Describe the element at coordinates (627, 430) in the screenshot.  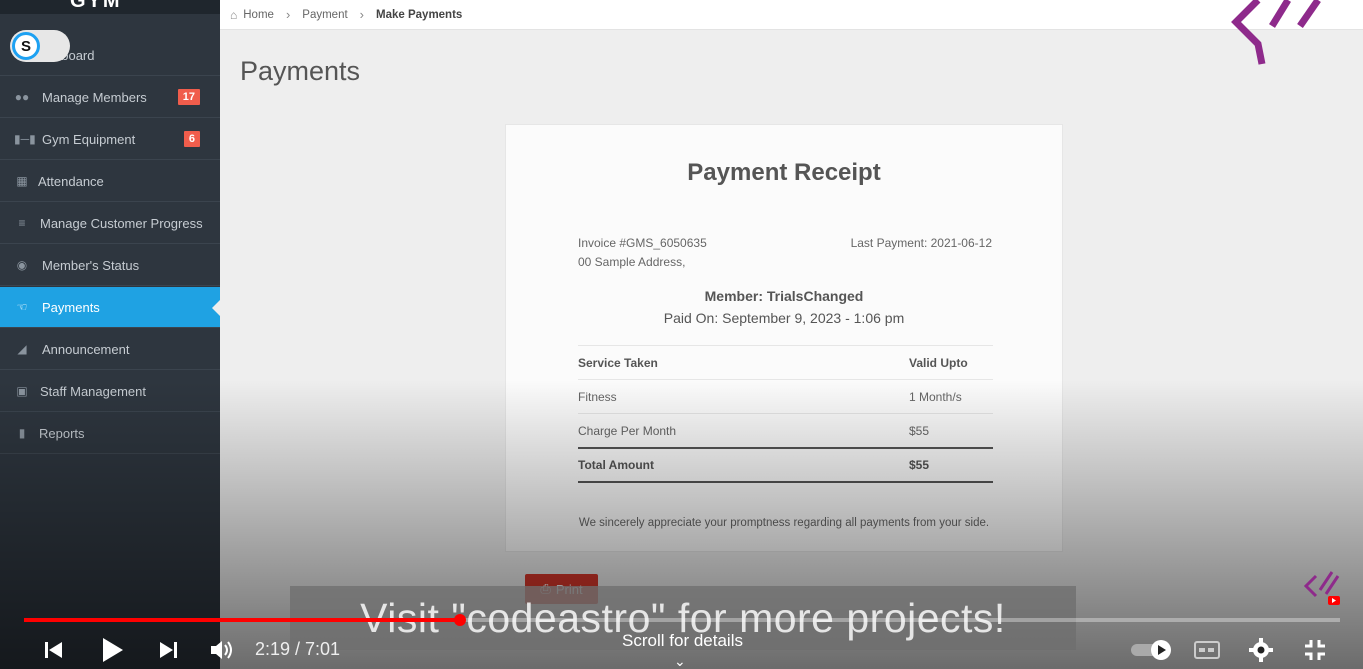
I see `service-cell: Charge Per Month` at that location.